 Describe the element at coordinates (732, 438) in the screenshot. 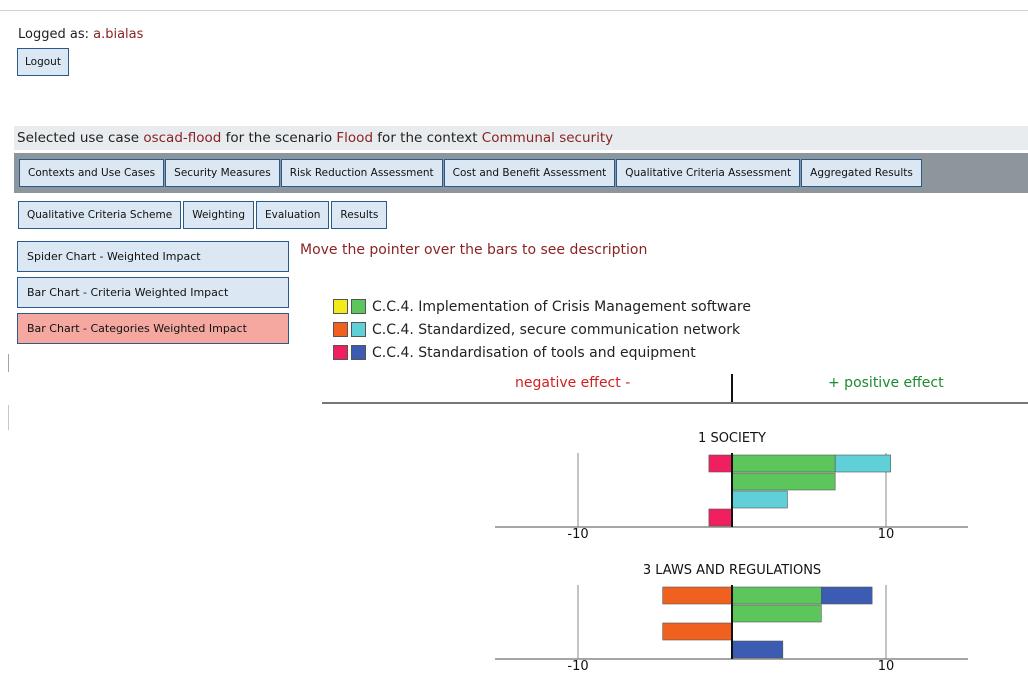

I see `chart-title: 1 SOCIETY` at that location.